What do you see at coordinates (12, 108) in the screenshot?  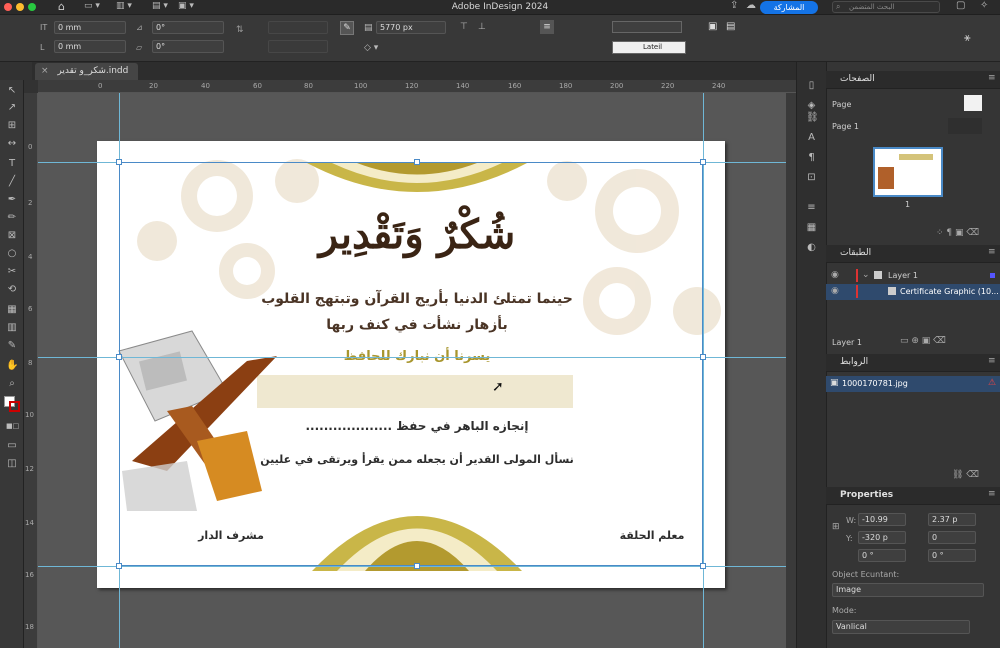 I see `direct-selection-tool-icon: ↗` at bounding box center [12, 108].